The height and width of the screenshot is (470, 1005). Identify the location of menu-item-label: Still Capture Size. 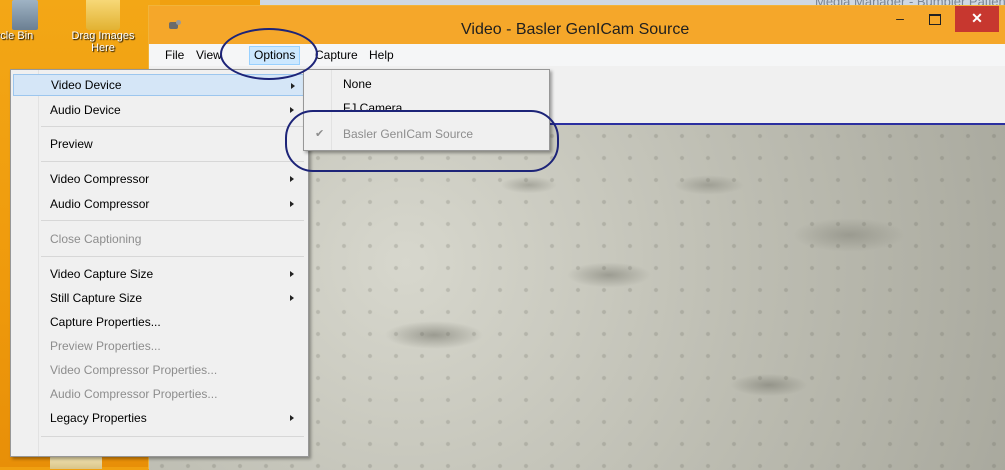
(96, 298).